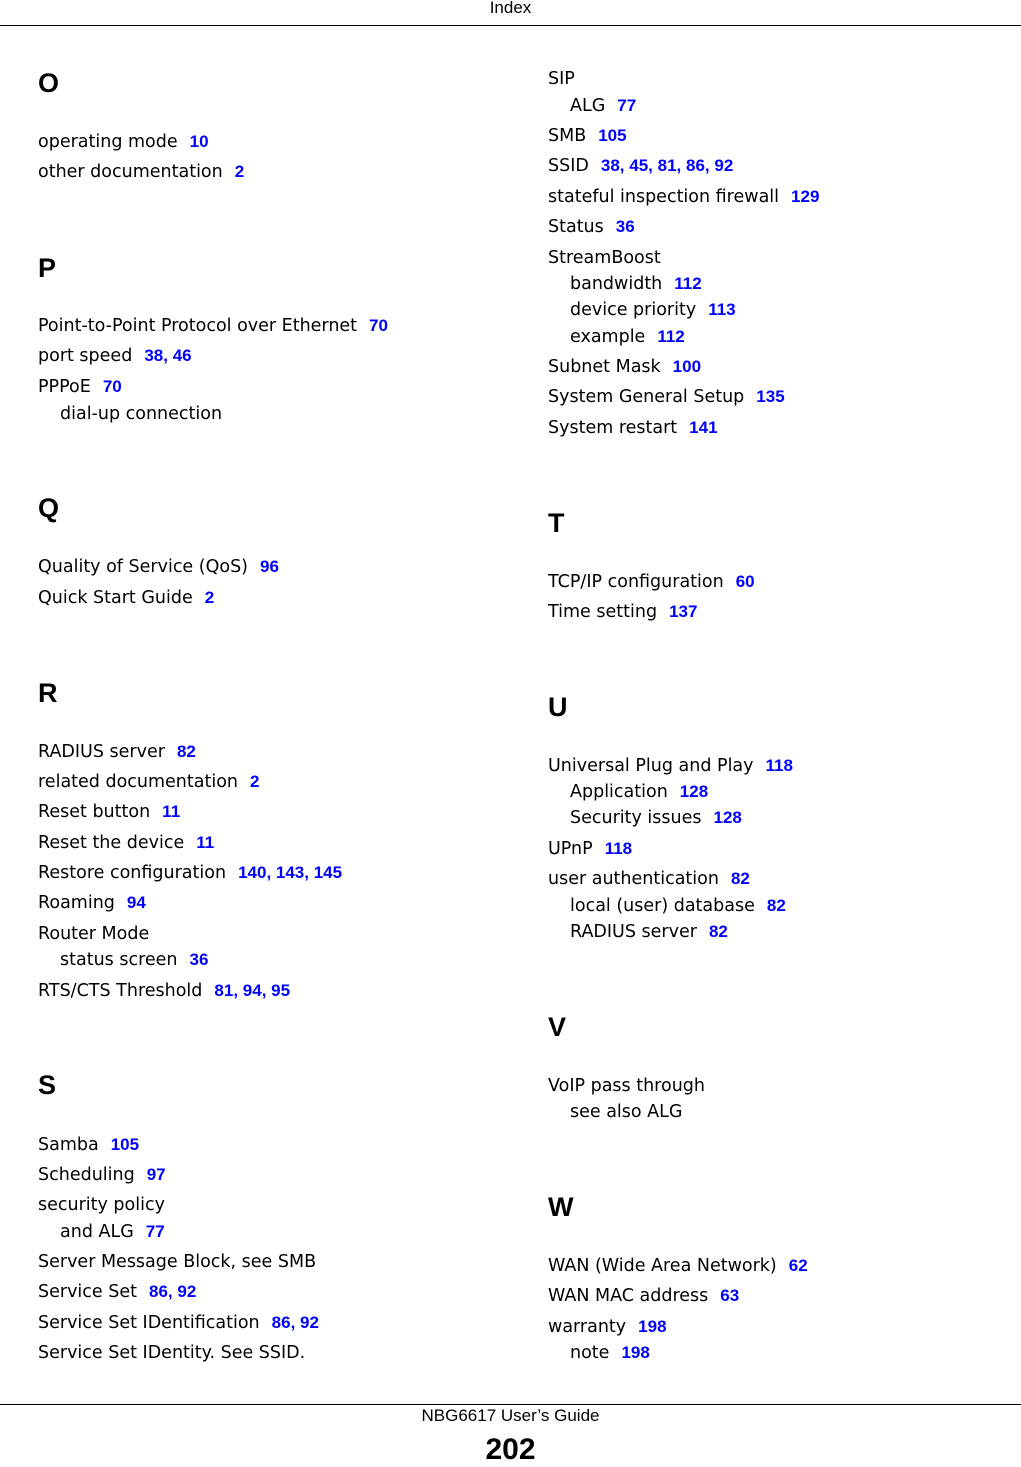 The image size is (1021, 1467). I want to click on page-link: 140, so click(252, 872).